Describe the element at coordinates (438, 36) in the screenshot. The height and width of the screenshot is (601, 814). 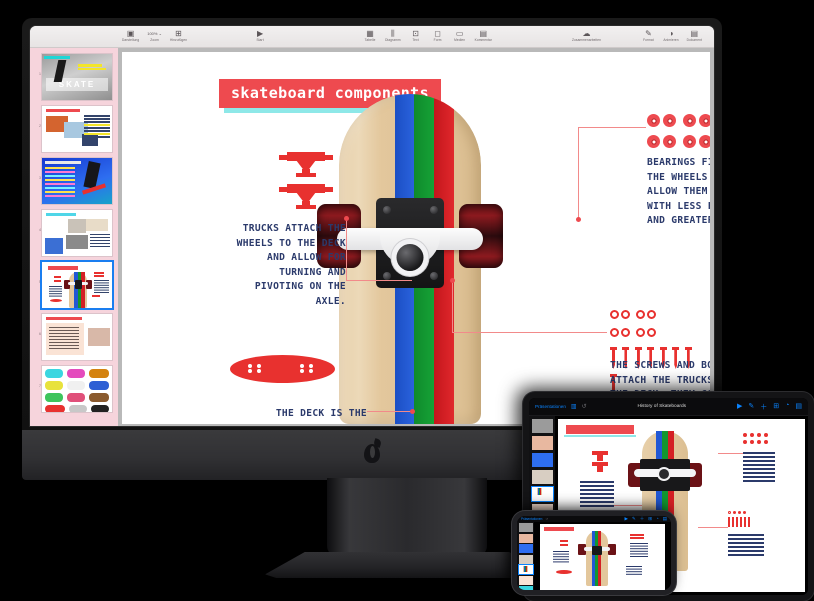
I see `toolbar-shape-button: ◻ Form` at that location.